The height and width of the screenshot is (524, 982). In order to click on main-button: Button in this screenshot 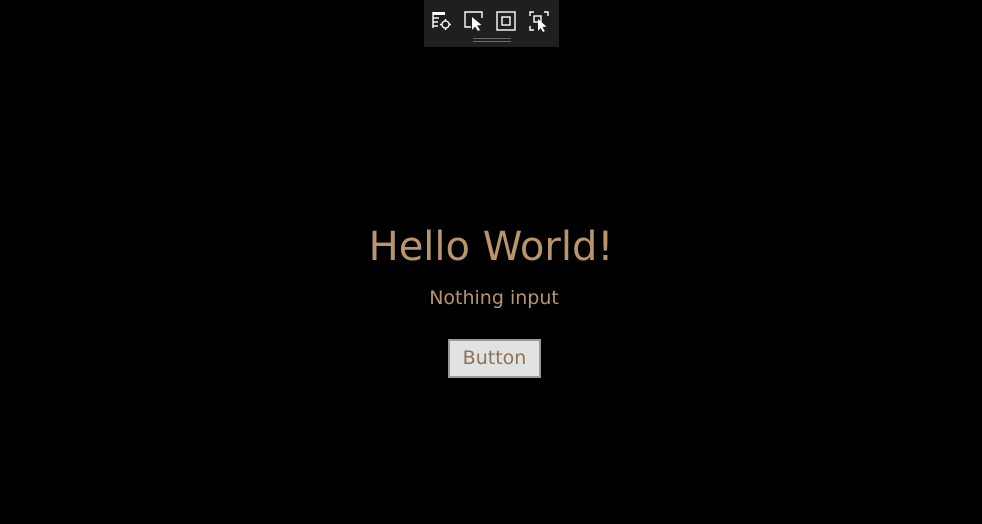, I will do `click(494, 358)`.